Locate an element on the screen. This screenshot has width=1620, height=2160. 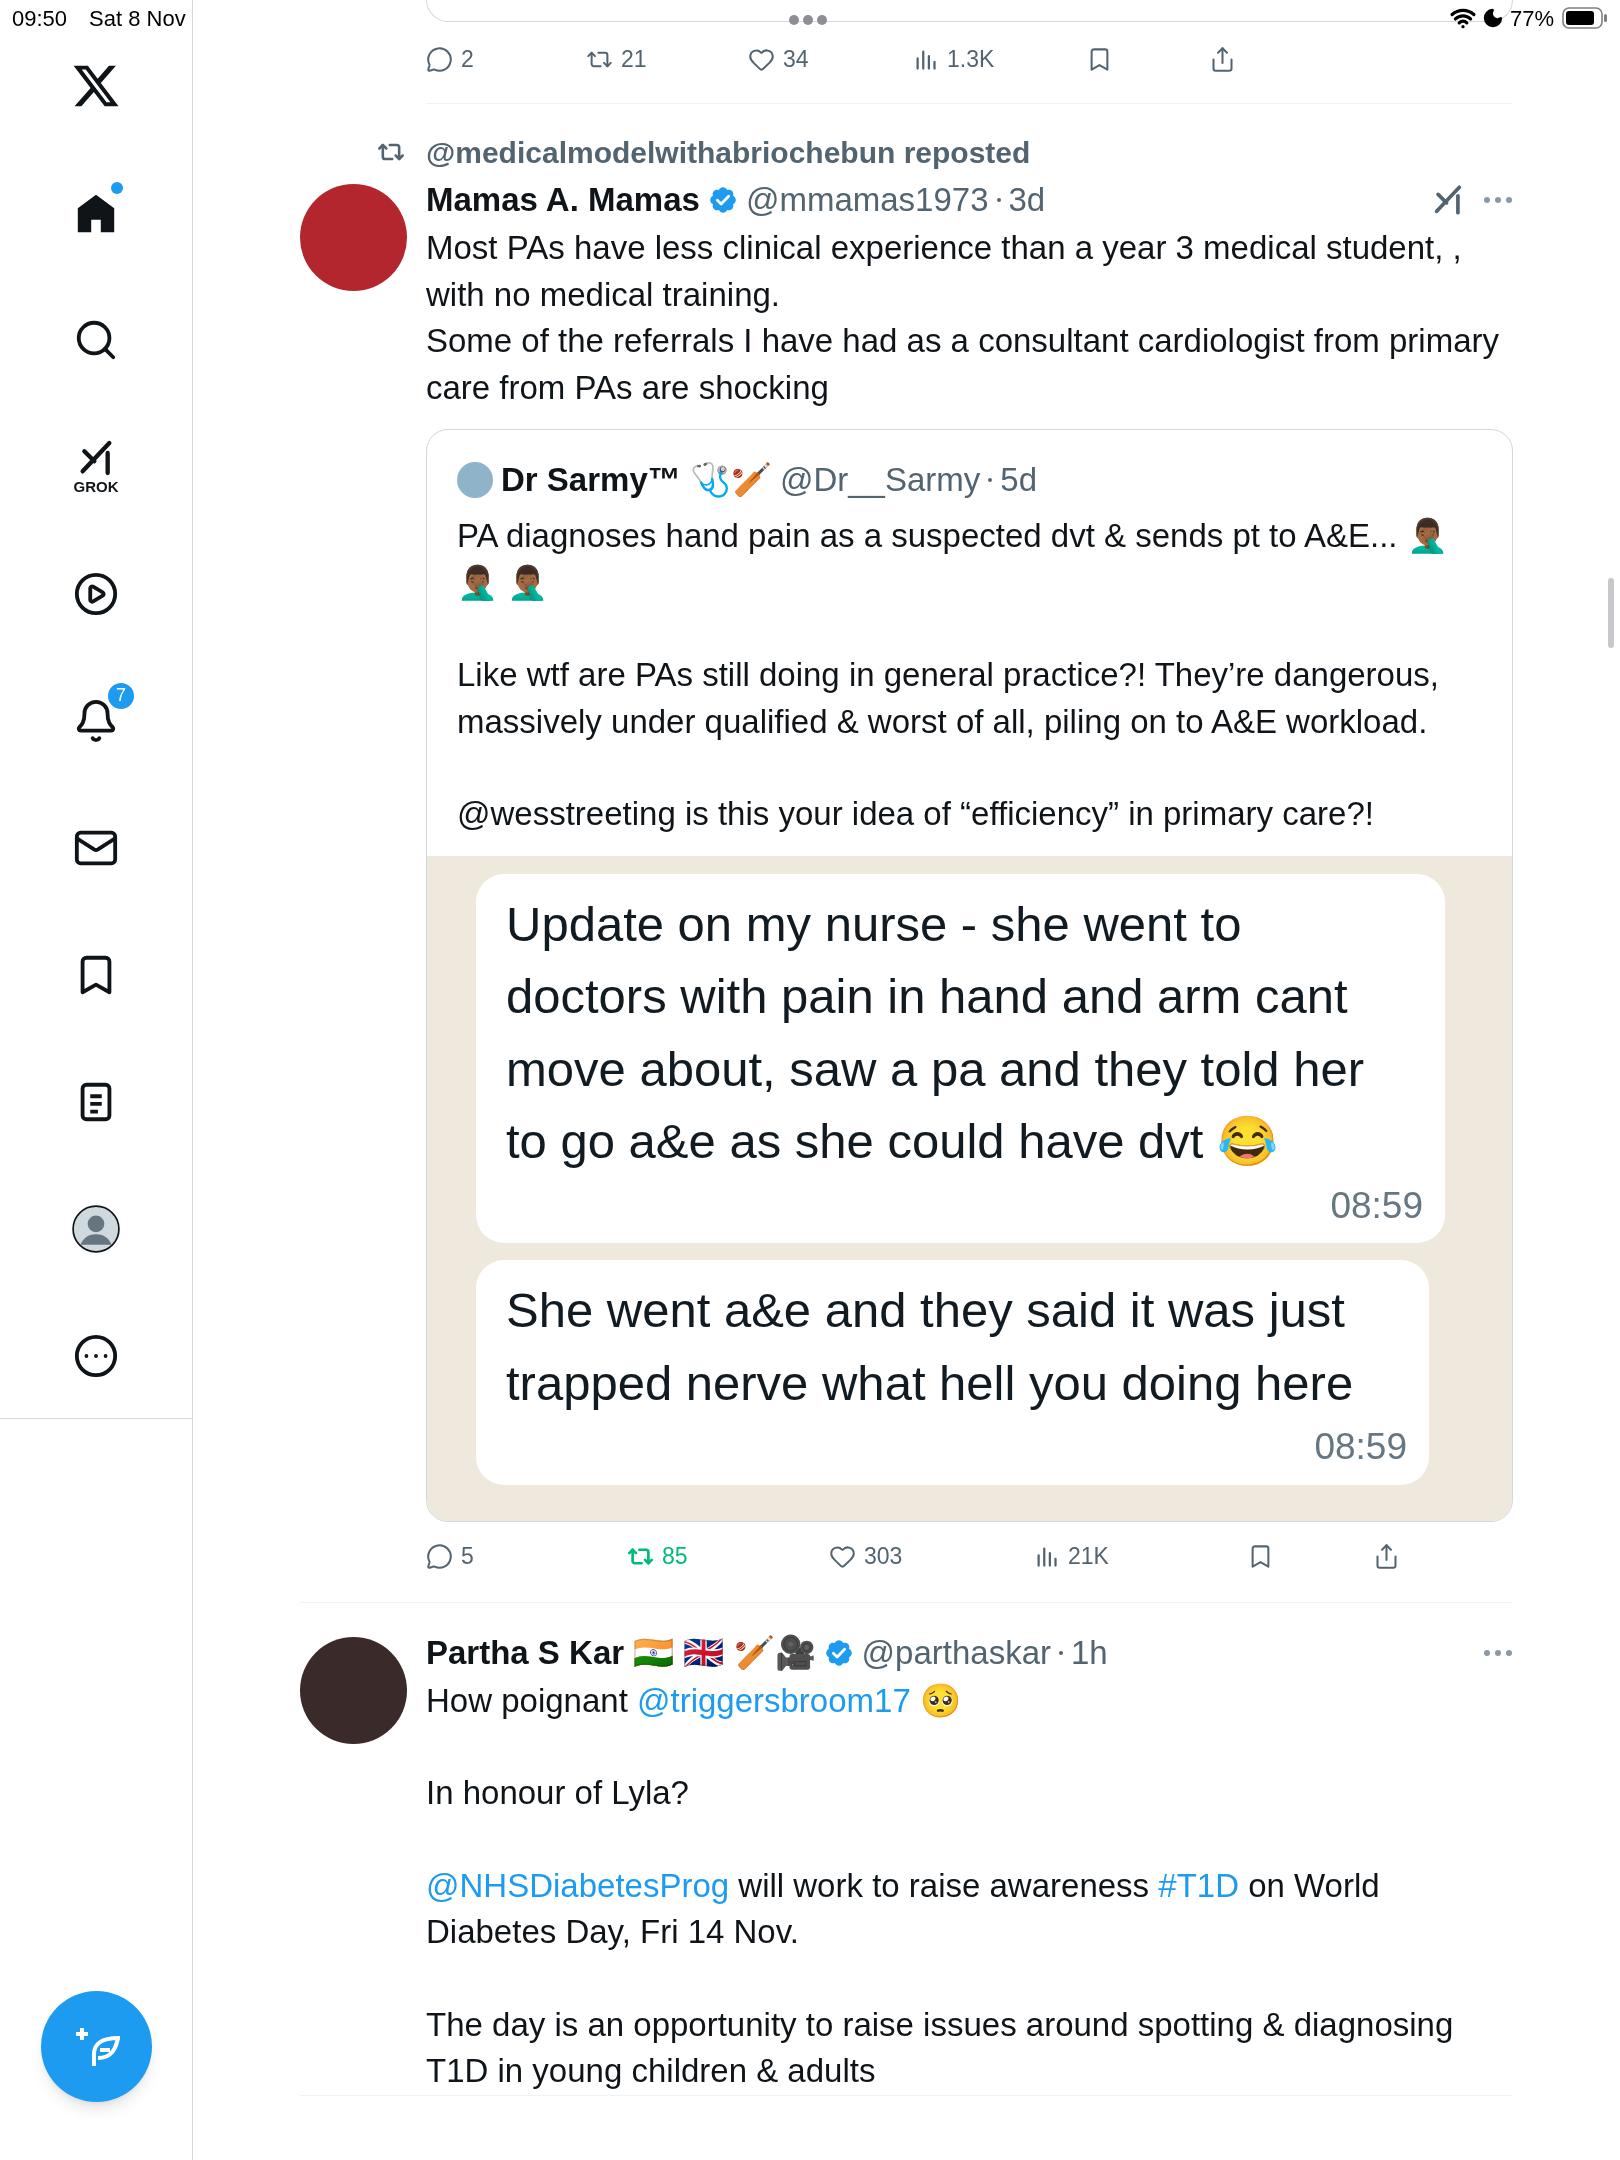
tweet-text: @wesstreeting is this your idea of “efficiency” in primary care?! is located at coordinates (916, 814).